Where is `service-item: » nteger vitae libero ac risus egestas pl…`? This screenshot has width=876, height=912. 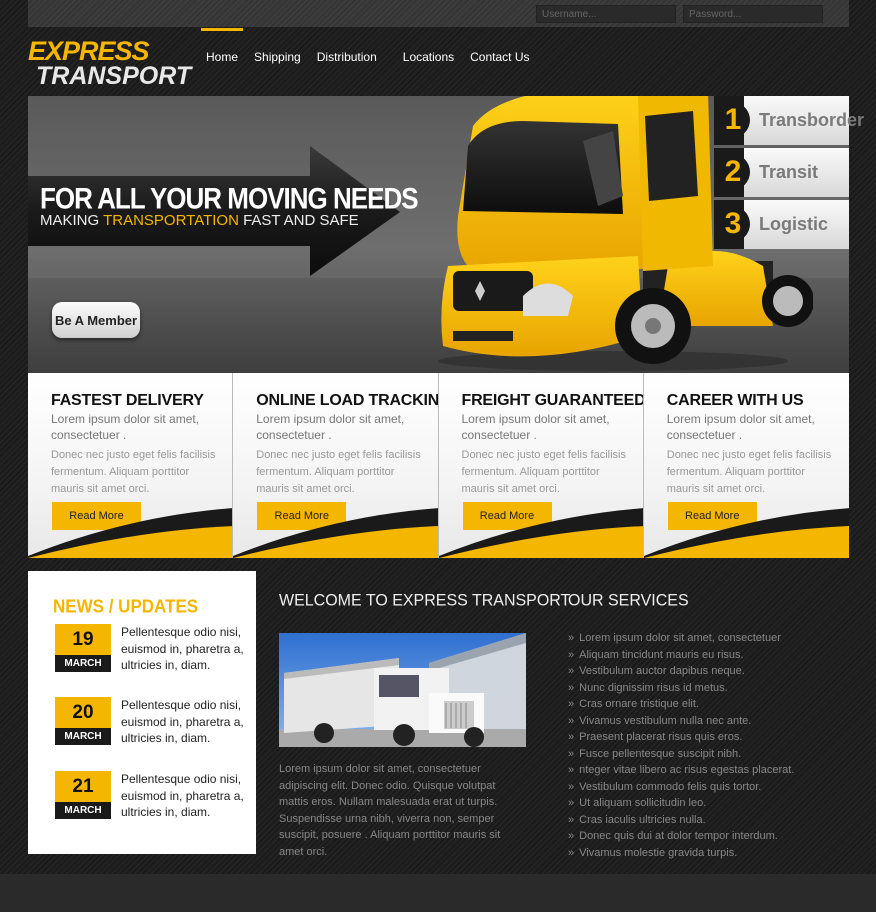
service-item: » nteger vitae libero ac risus egestas pl… is located at coordinates (703, 770).